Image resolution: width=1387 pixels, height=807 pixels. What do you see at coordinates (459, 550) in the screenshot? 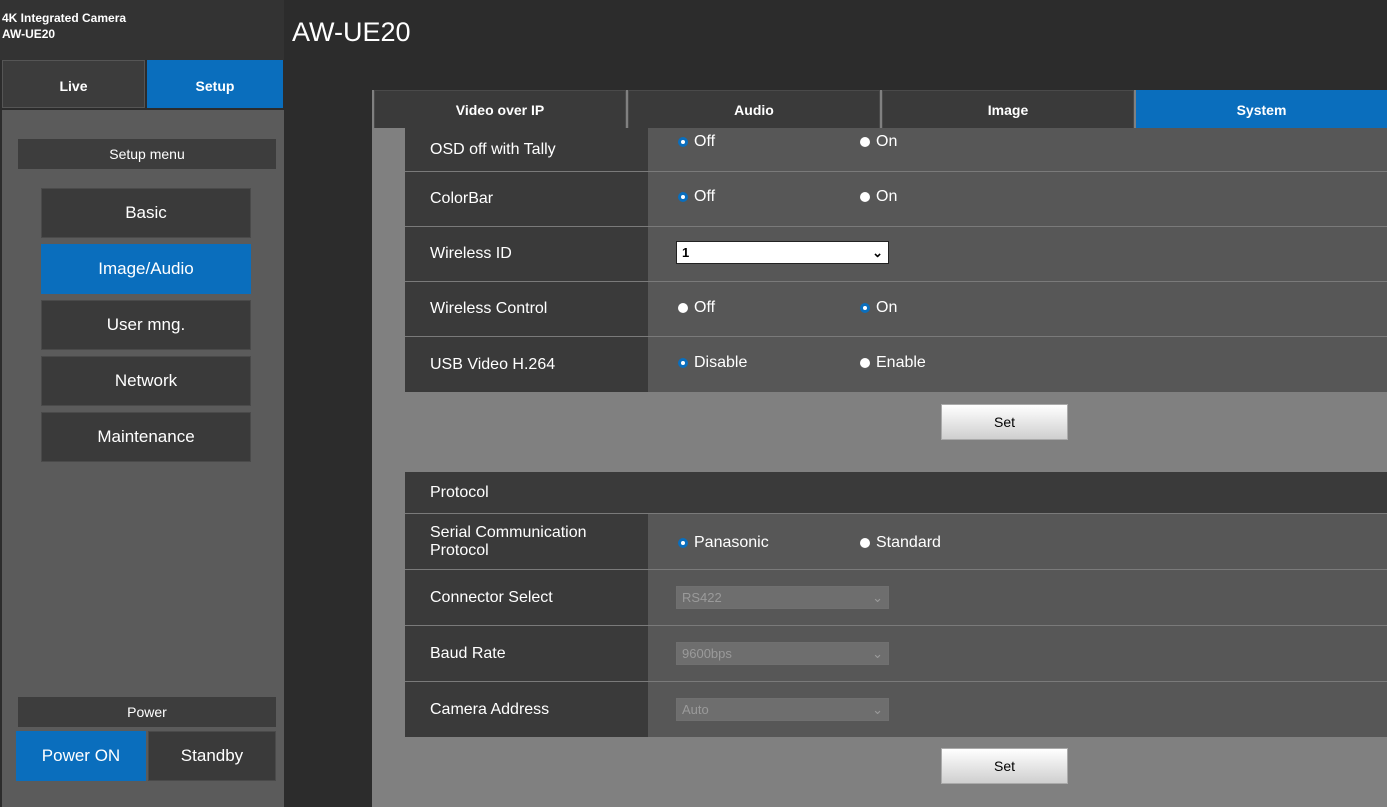
I see `setting-label-line2: Protocol` at bounding box center [459, 550].